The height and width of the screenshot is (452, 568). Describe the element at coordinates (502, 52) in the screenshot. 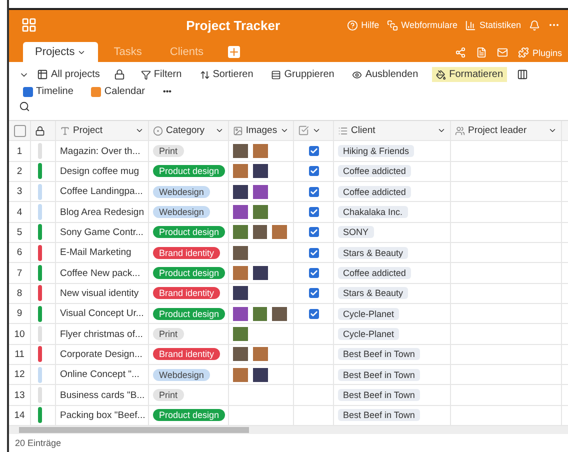

I see `mail-icon` at that location.